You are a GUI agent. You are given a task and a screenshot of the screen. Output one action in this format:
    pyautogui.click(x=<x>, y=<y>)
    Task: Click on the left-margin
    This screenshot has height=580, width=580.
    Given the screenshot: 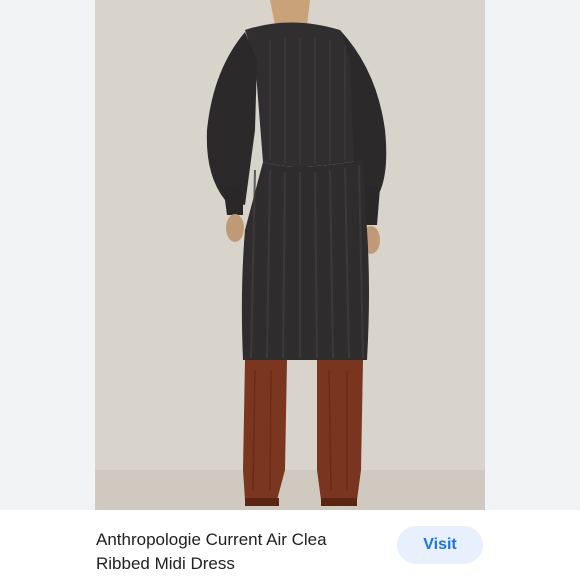 What is the action you would take?
    pyautogui.click(x=47, y=255)
    